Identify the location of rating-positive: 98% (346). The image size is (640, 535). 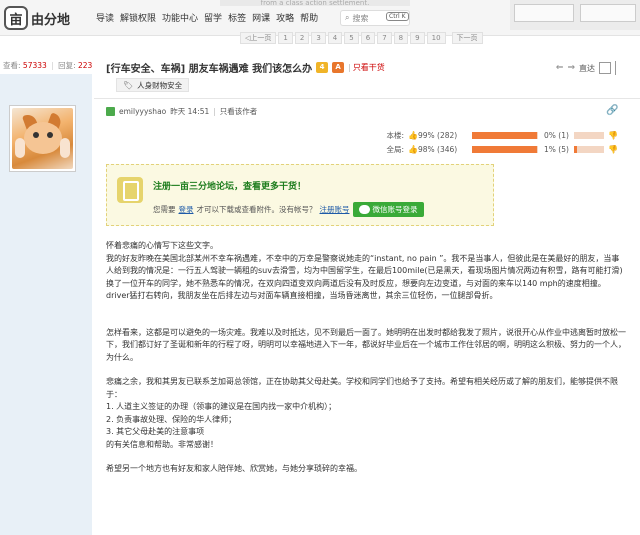
(438, 149).